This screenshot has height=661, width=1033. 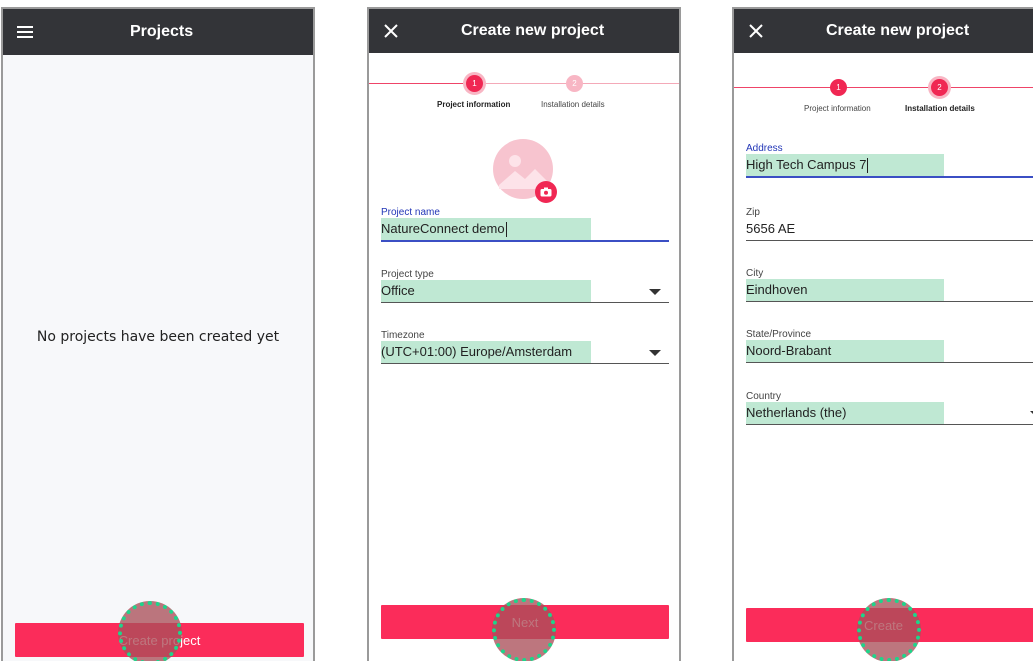 What do you see at coordinates (525, 622) in the screenshot?
I see `next-button: Next` at bounding box center [525, 622].